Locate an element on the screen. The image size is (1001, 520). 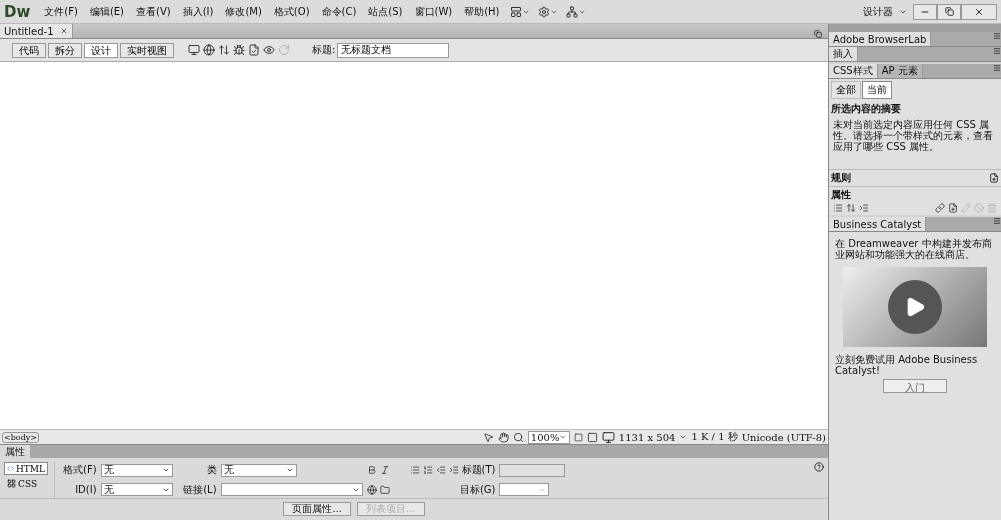
workspace-switcher: 设计器 is located at coordinates (878, 11).